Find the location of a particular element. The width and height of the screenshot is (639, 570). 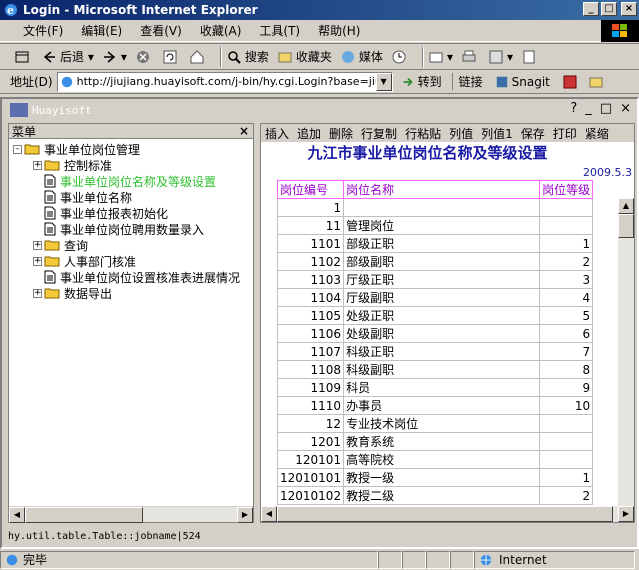

maximize-button: □ is located at coordinates (609, 9).